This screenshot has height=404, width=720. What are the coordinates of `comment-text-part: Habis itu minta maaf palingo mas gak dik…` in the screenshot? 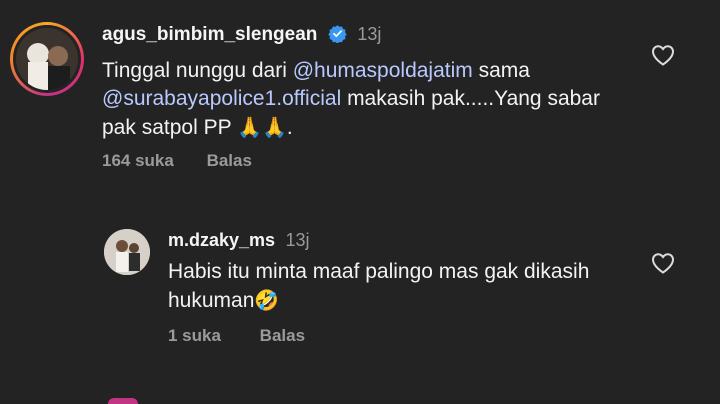 It's located at (379, 286).